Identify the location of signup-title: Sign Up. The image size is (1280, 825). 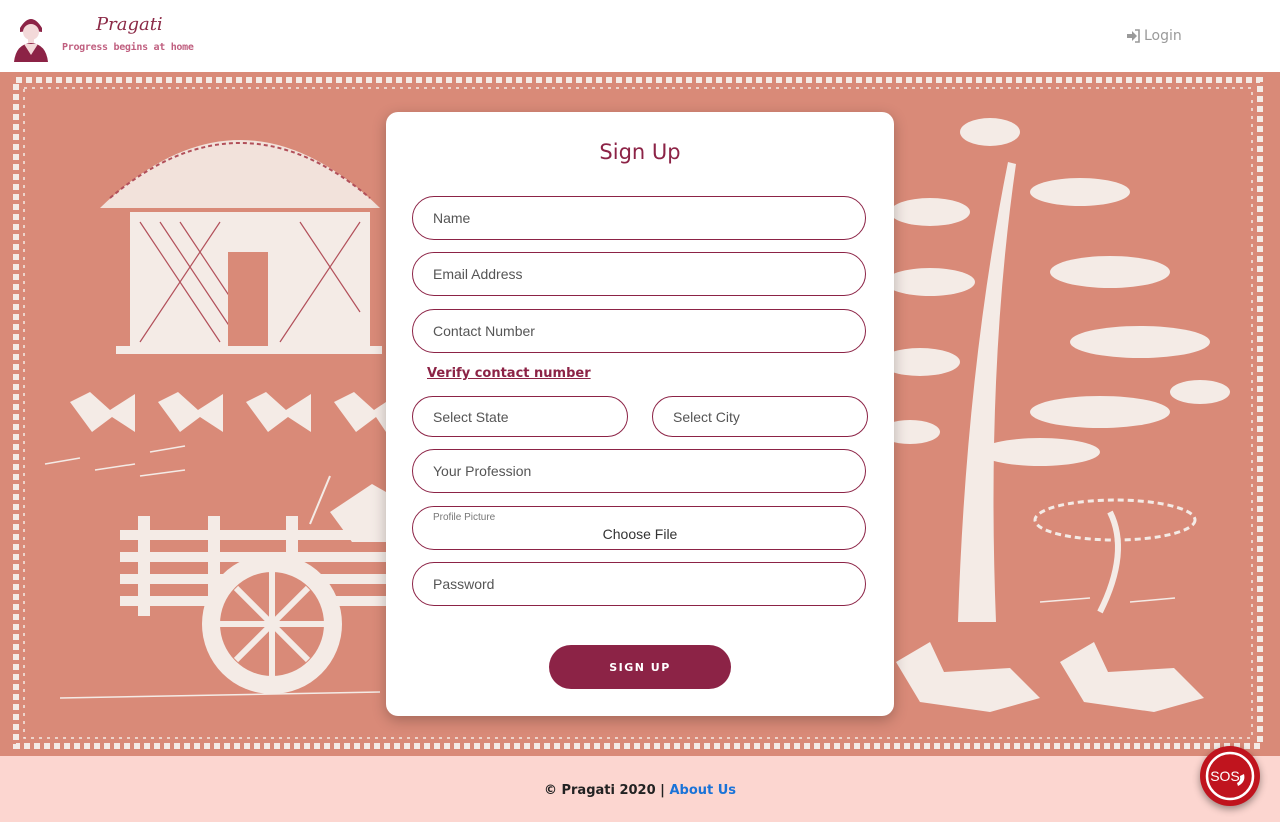
(640, 152).